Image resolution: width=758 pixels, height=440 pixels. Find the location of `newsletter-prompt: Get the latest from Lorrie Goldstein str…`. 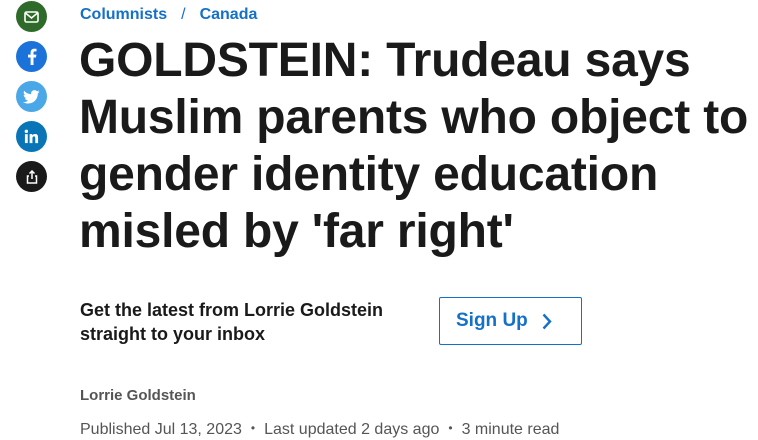

newsletter-prompt: Get the latest from Lorrie Goldstein str… is located at coordinates (232, 322).